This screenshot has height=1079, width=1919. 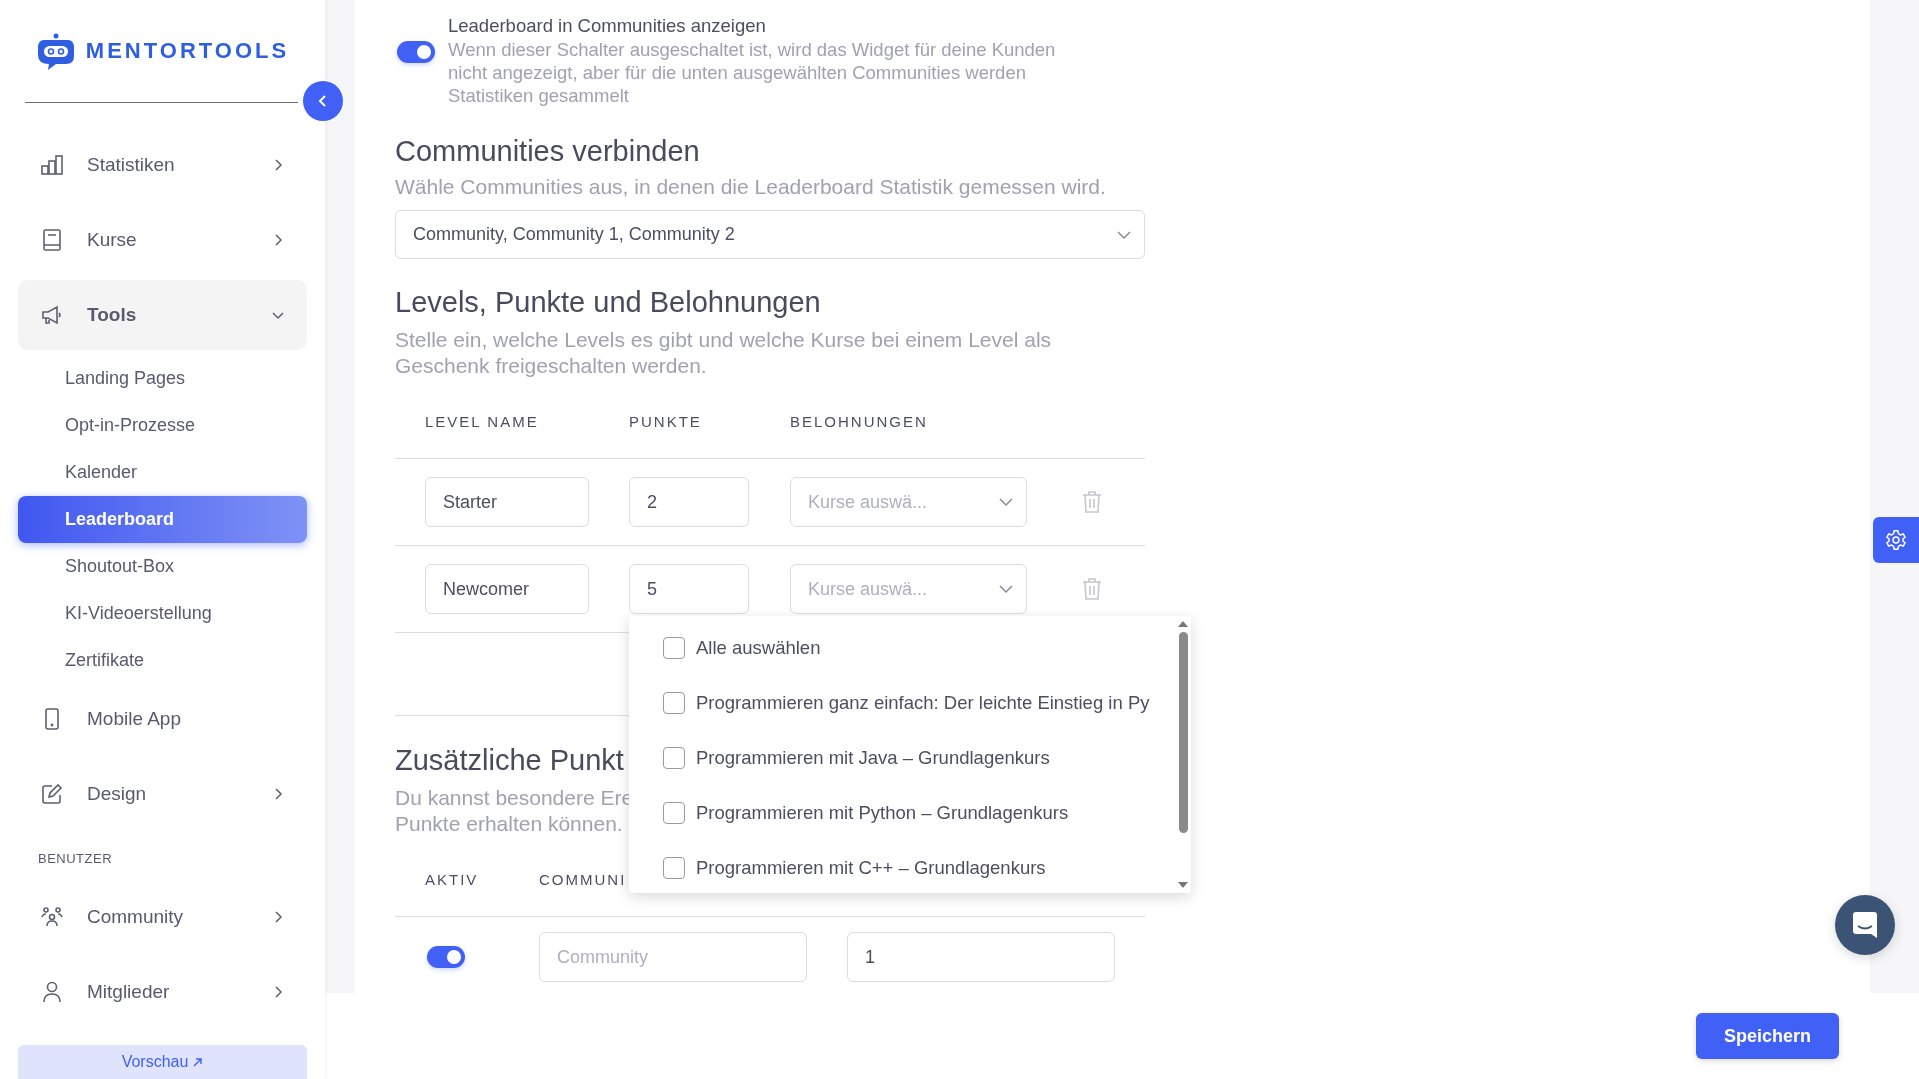 What do you see at coordinates (52, 315) in the screenshot?
I see `megaphone-icon` at bounding box center [52, 315].